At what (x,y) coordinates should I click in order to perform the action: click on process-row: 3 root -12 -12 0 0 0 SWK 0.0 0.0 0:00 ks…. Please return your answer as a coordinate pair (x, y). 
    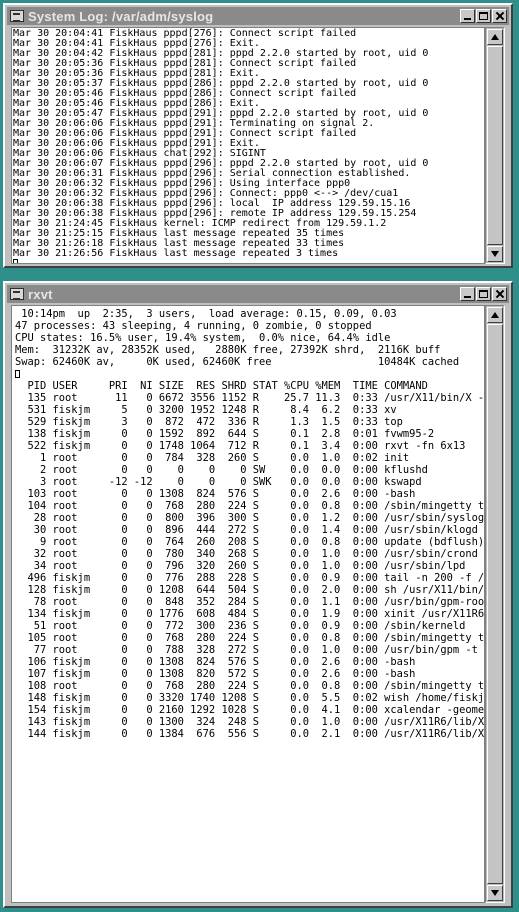
    Looking at the image, I should click on (218, 482).